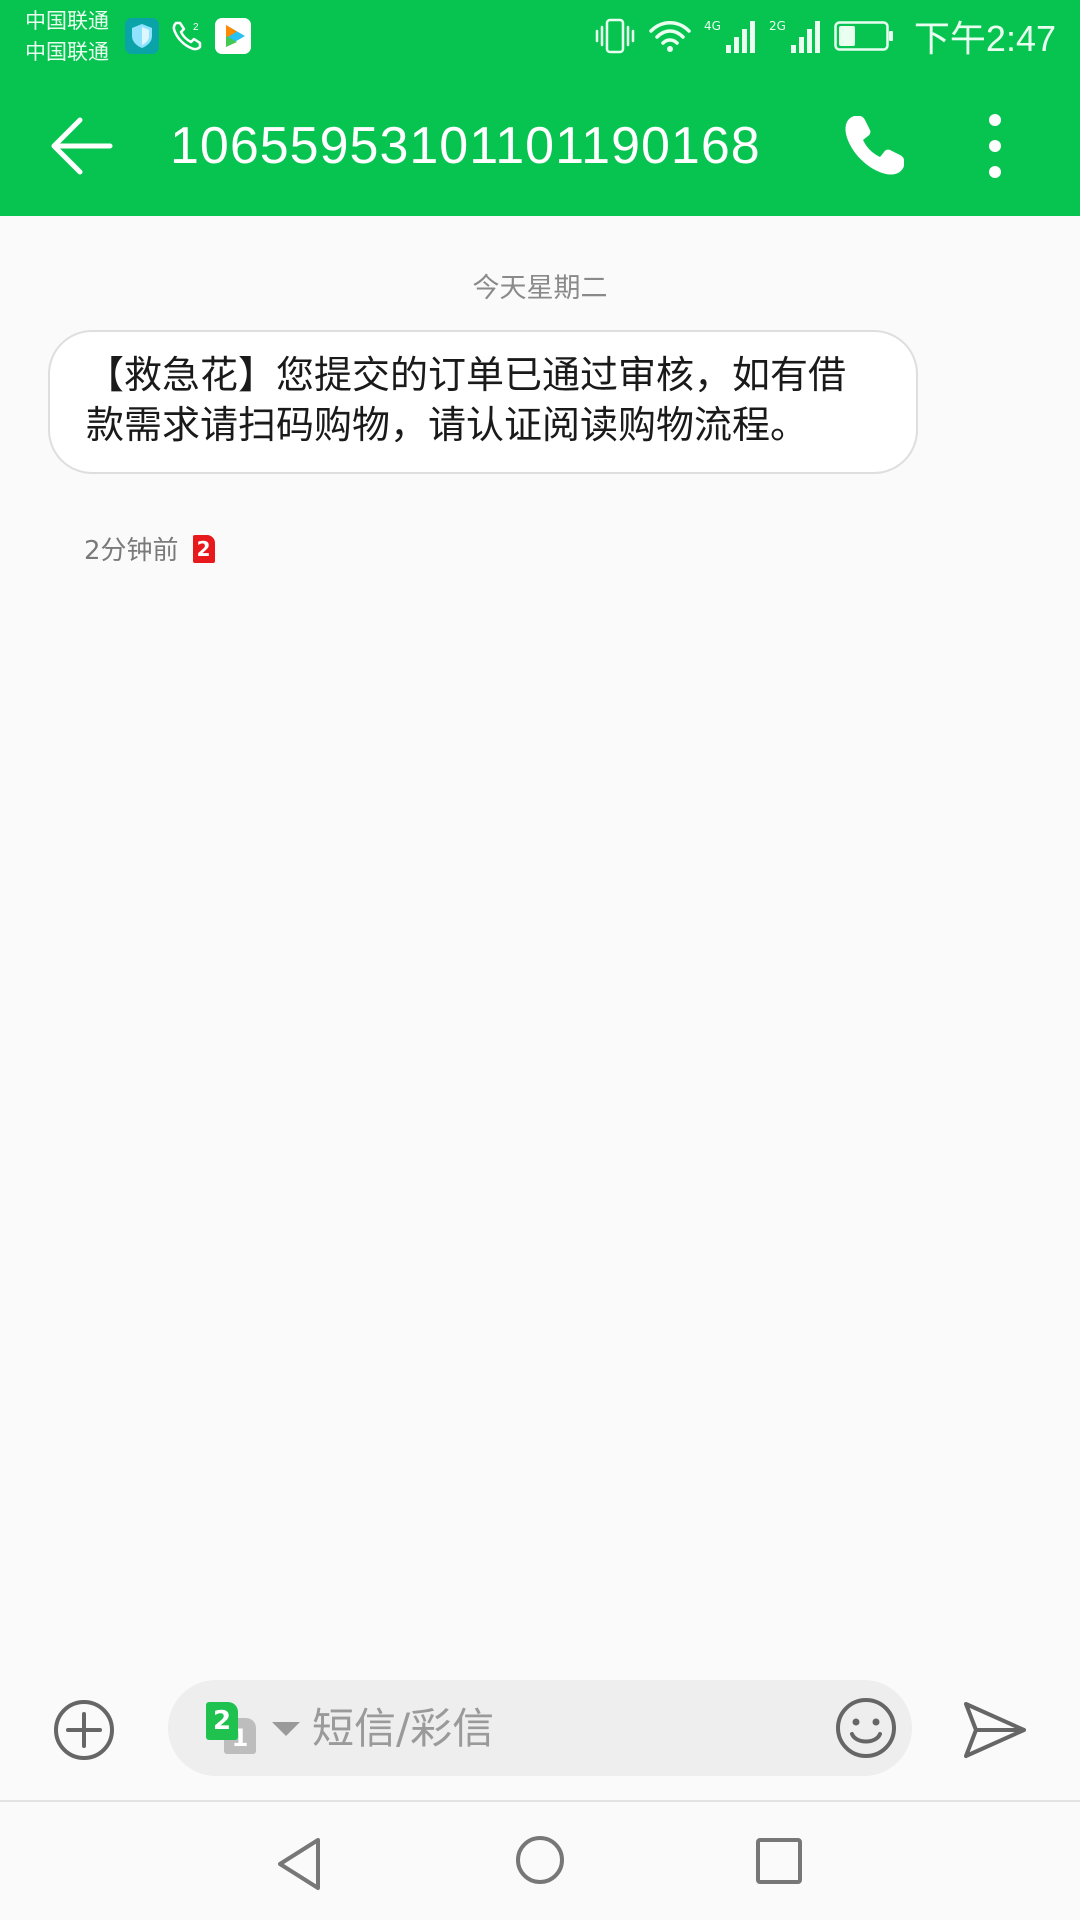 This screenshot has width=1080, height=1920. I want to click on more-options-icon, so click(995, 146).